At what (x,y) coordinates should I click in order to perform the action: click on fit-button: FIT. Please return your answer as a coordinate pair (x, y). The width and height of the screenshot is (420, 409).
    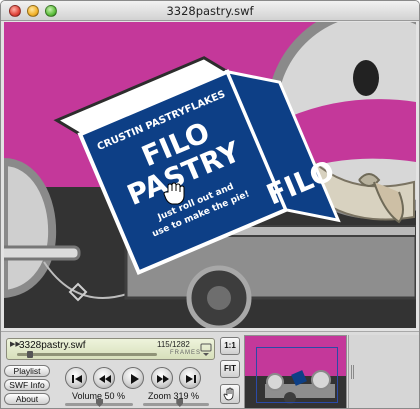
    Looking at the image, I should click on (230, 369).